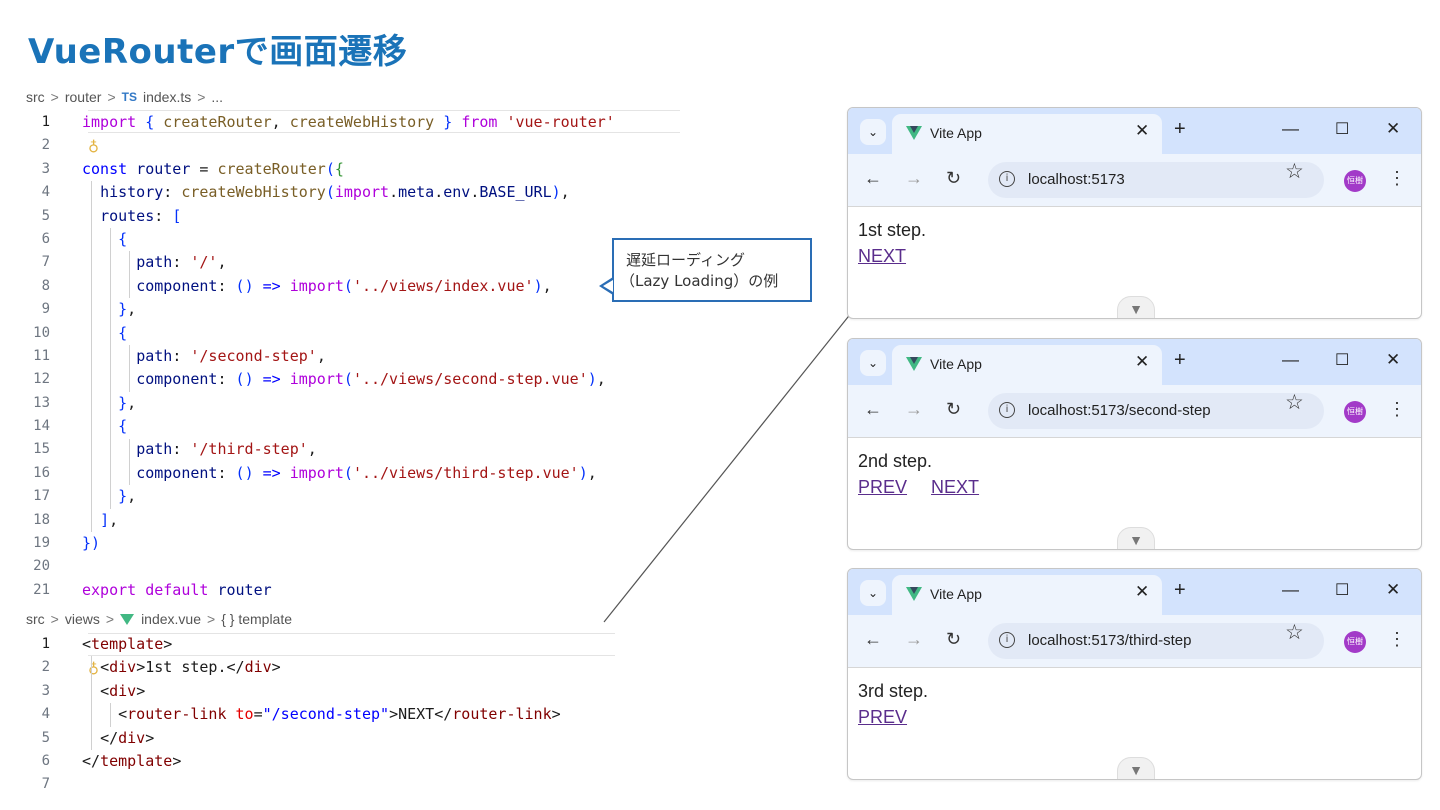 The image size is (1440, 810). I want to click on line-number: 3, so click(45, 690).